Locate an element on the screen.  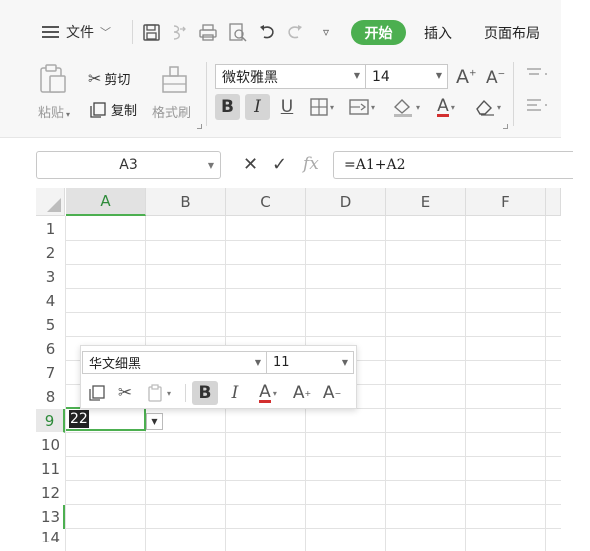
row-header-11: 11 is located at coordinates (50, 469).